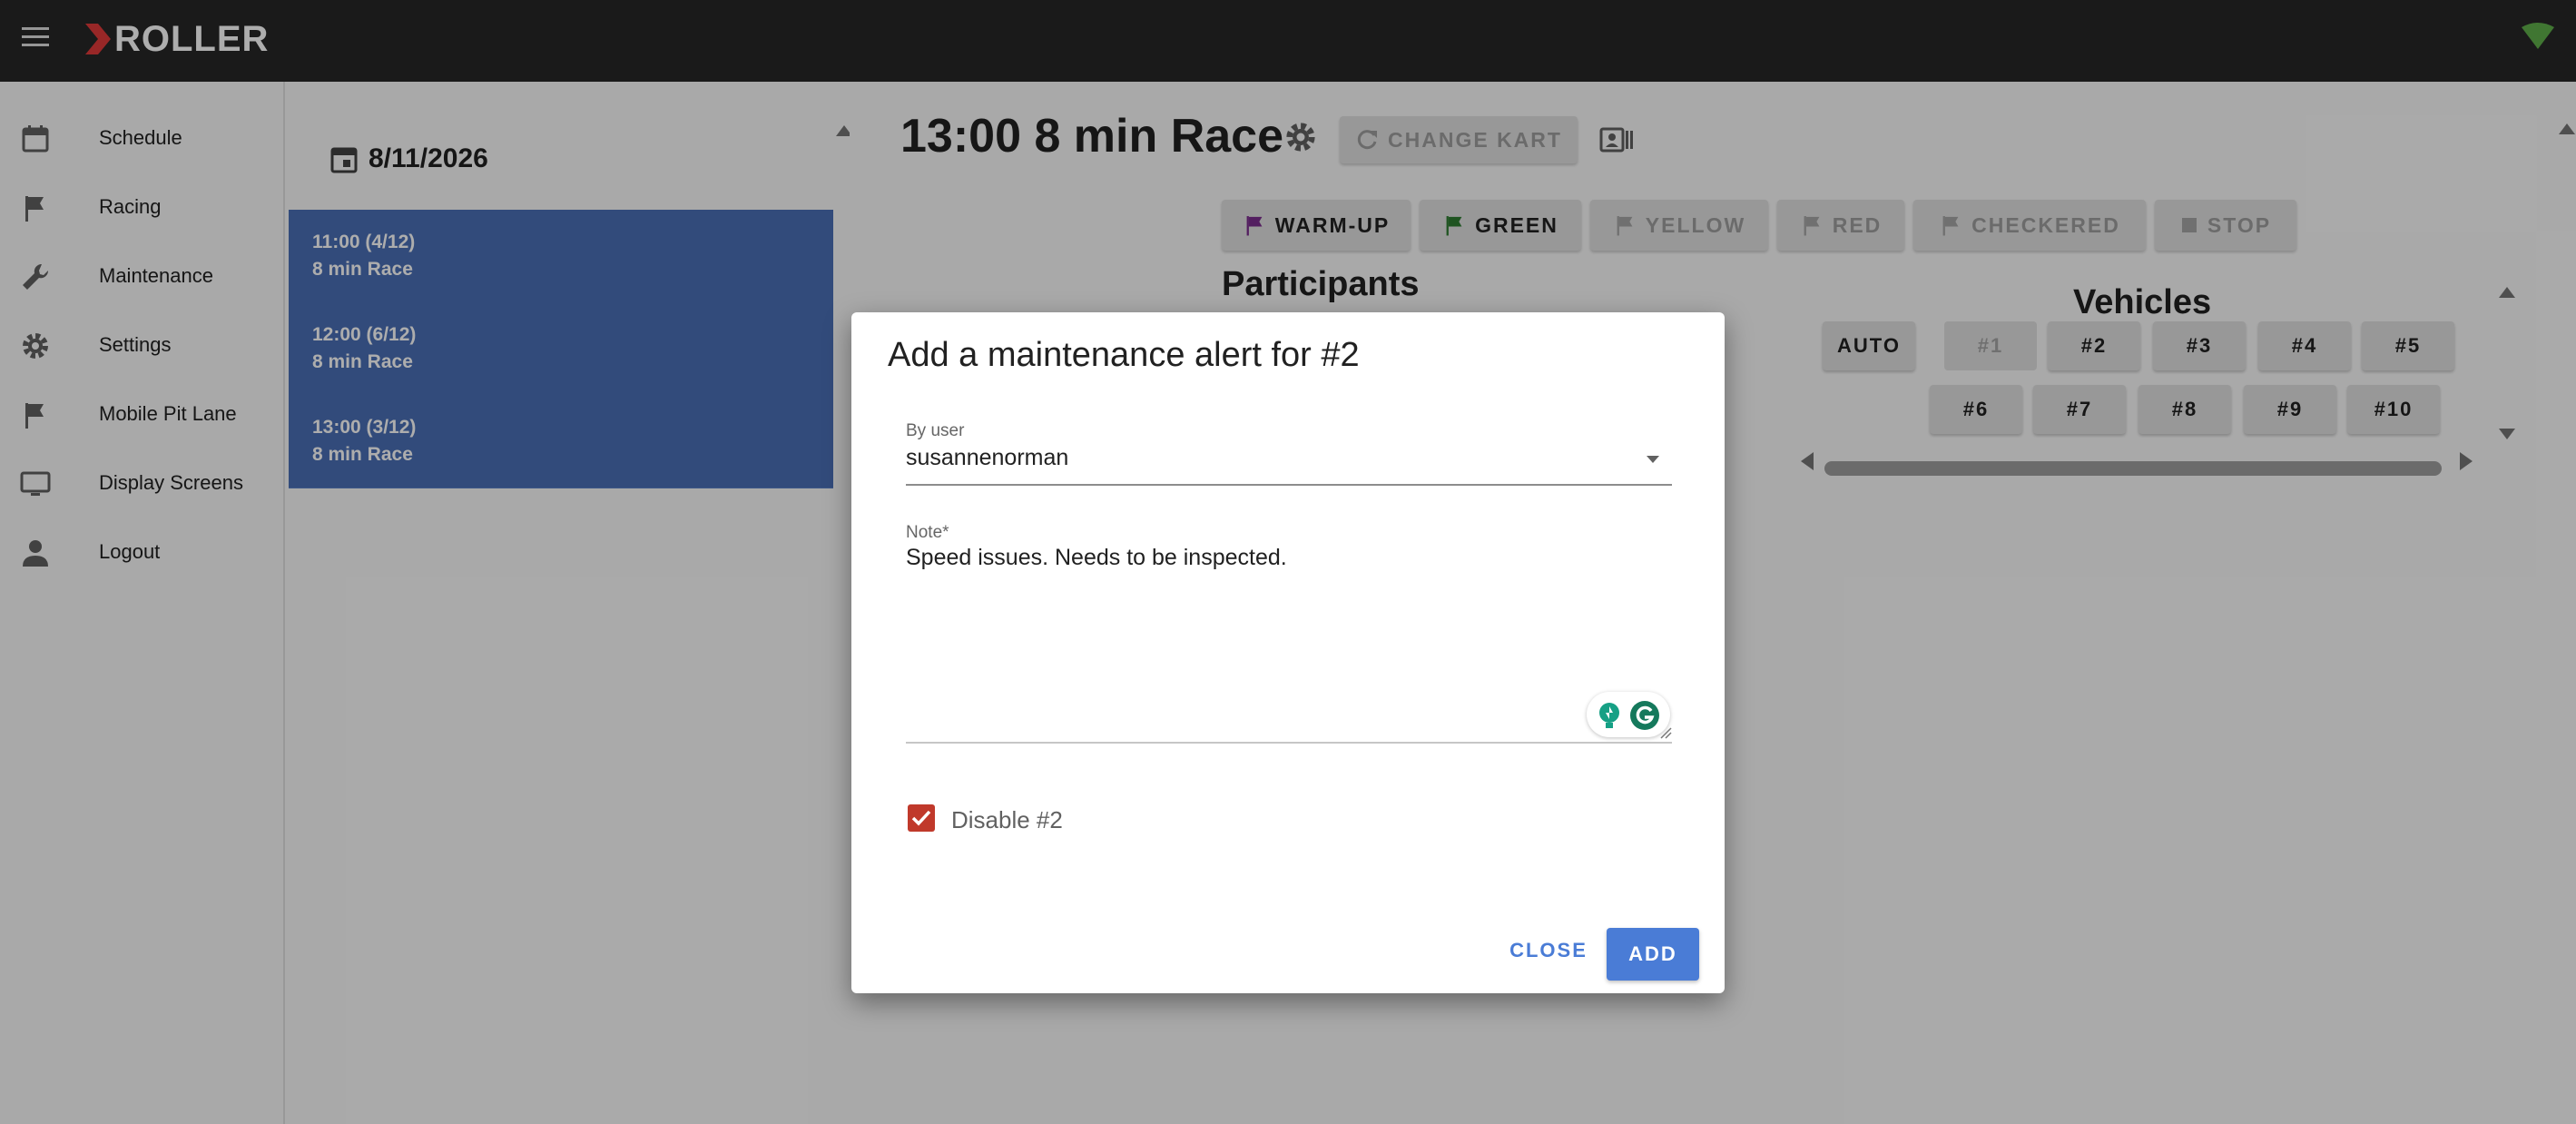 This screenshot has width=2576, height=1124. Describe the element at coordinates (1653, 459) in the screenshot. I see `chevron-down-icon` at that location.